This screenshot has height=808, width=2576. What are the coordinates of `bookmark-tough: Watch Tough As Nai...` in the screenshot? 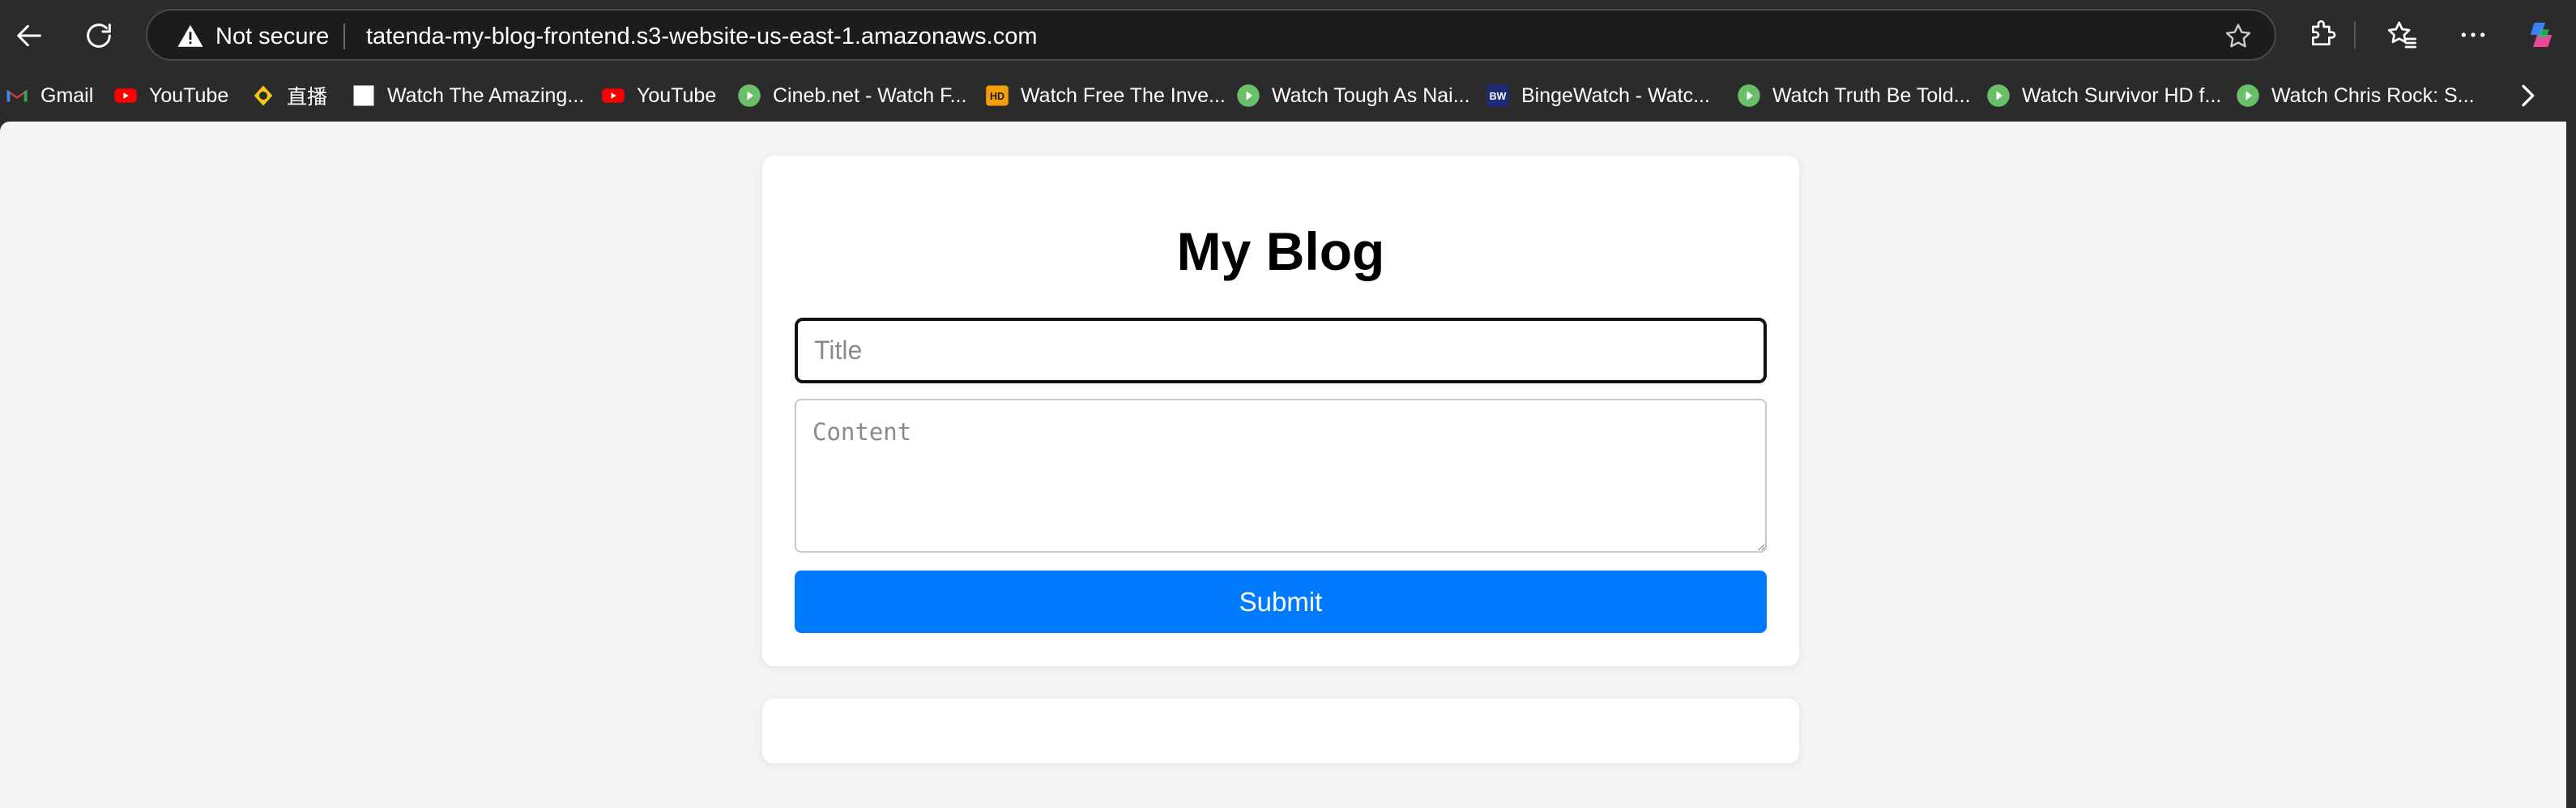 It's located at (1353, 96).